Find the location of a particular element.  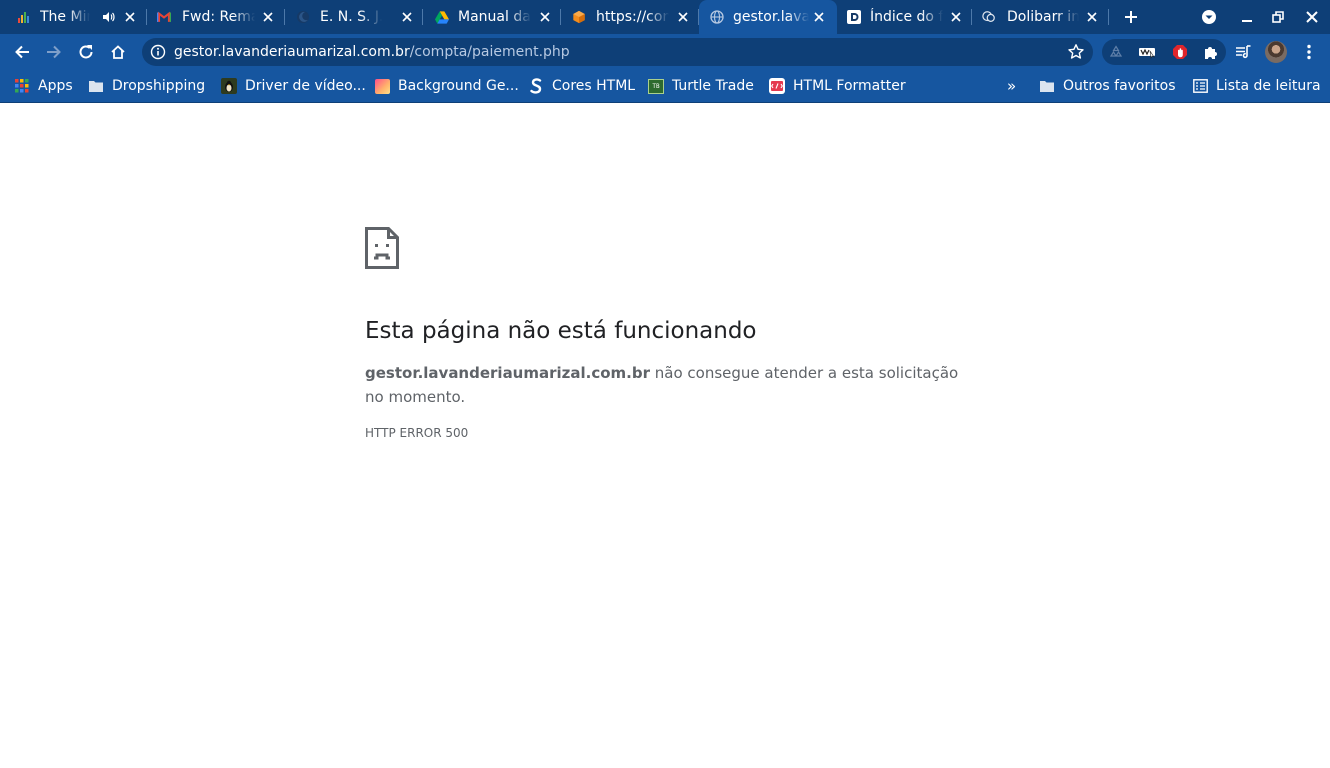

restore-icon is located at coordinates (1278, 17).